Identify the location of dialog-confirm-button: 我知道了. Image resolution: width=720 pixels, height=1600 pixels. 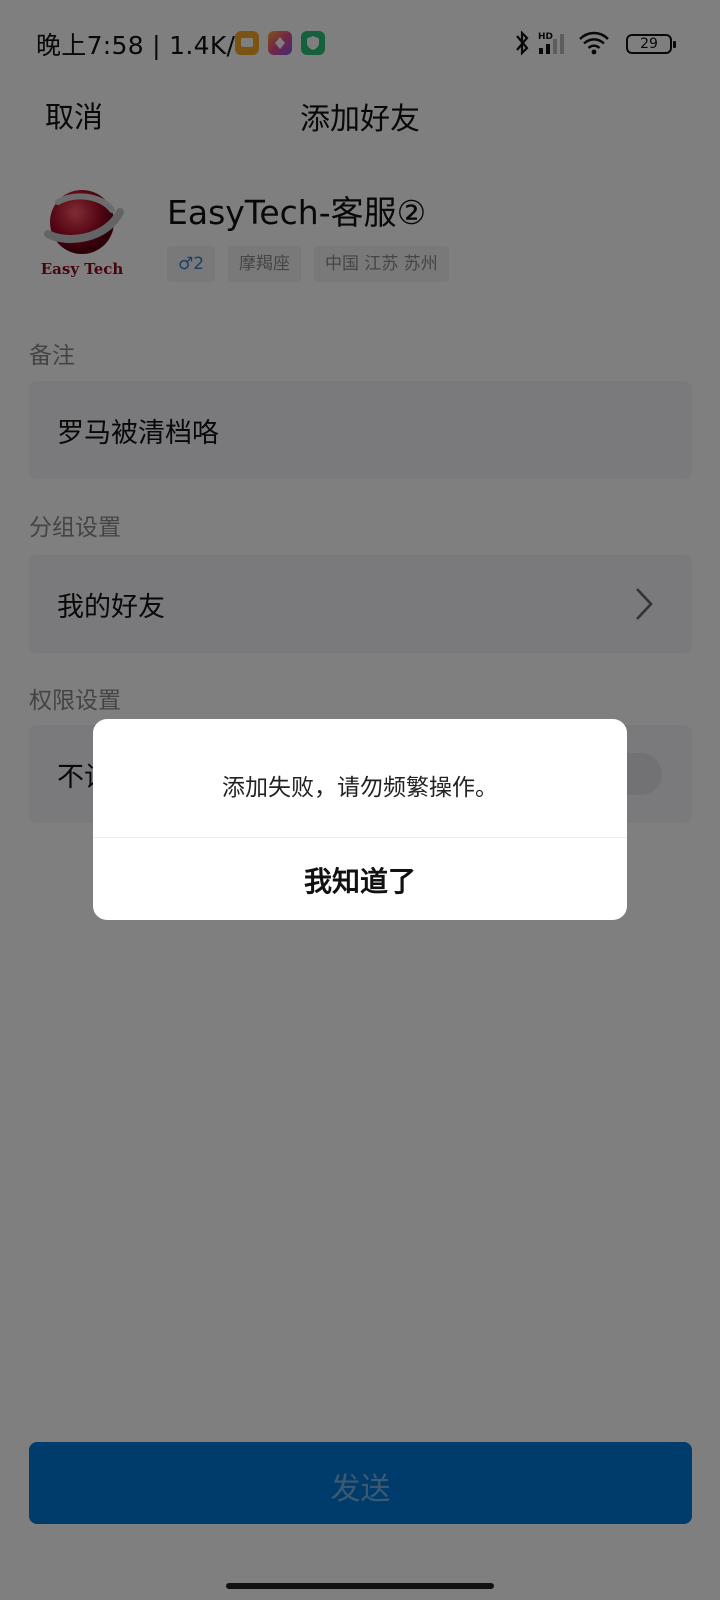
(360, 879).